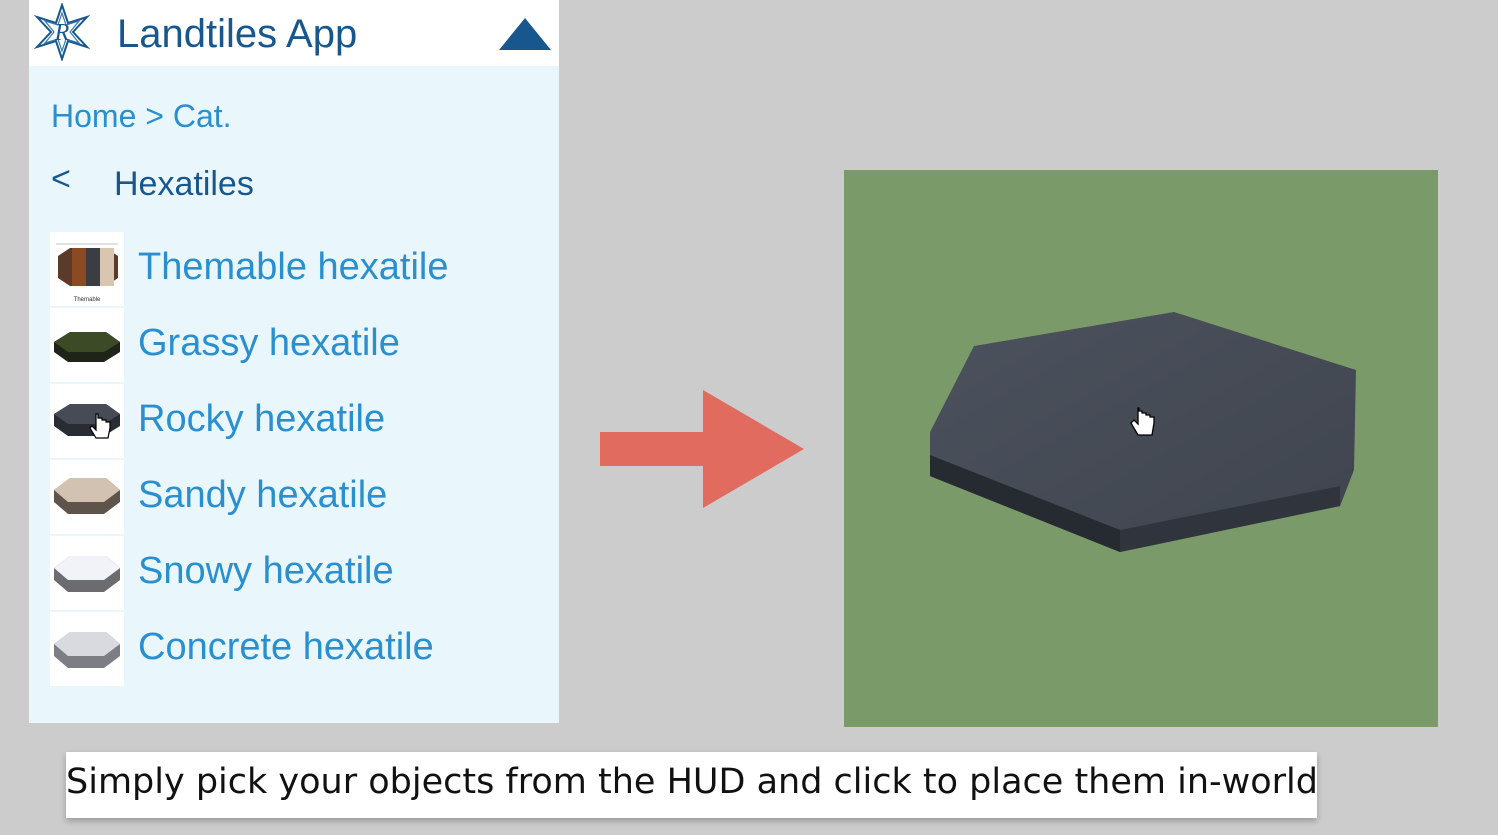  What do you see at coordinates (87, 573) in the screenshot?
I see `snowy-hexatile-thumbnail` at bounding box center [87, 573].